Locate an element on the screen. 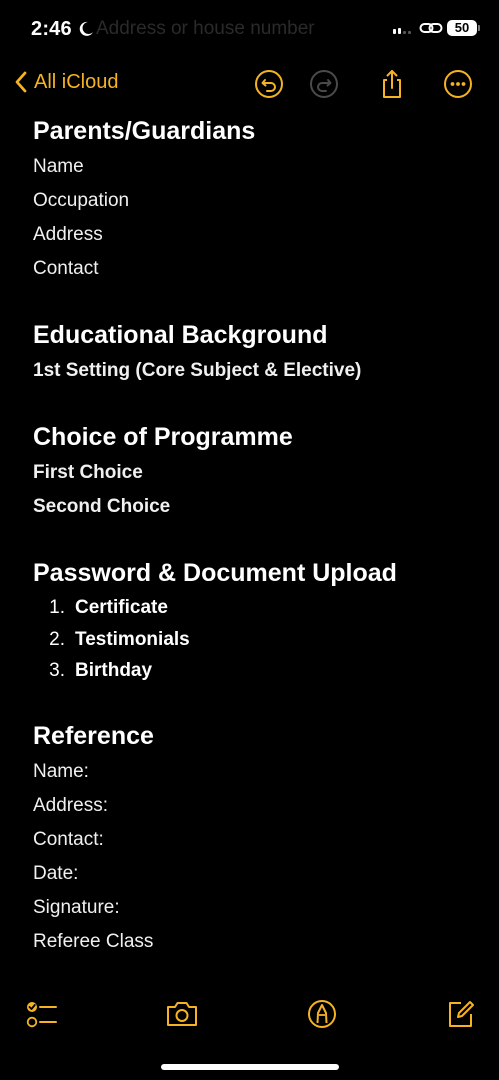  back-label: All iCloud is located at coordinates (76, 81).